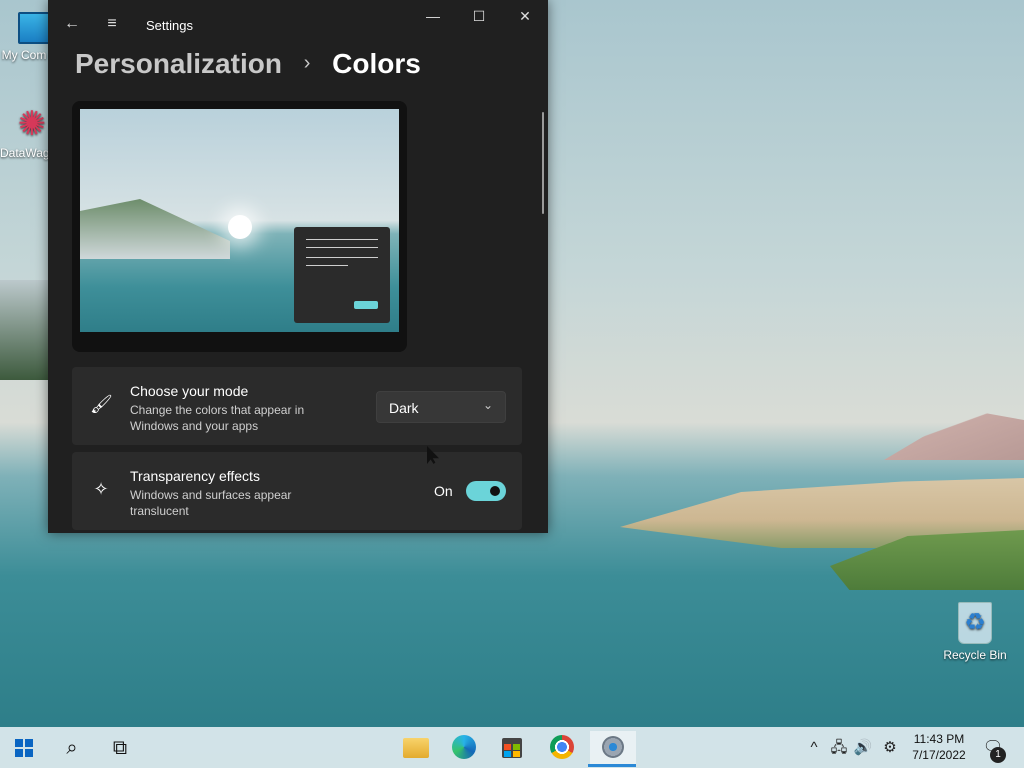 This screenshot has width=1024, height=768. Describe the element at coordinates (416, 748) in the screenshot. I see `file-explorer-icon` at that location.